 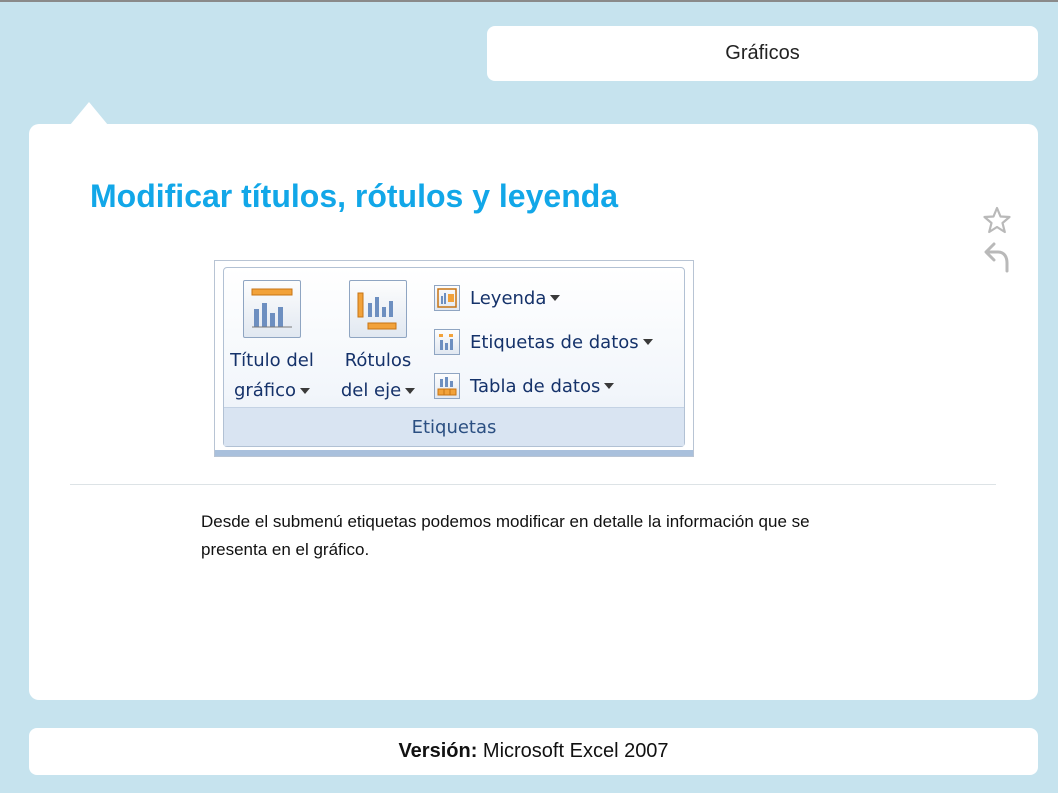 What do you see at coordinates (378, 343) in the screenshot?
I see `axis-titles-button: Rótulos del eje` at bounding box center [378, 343].